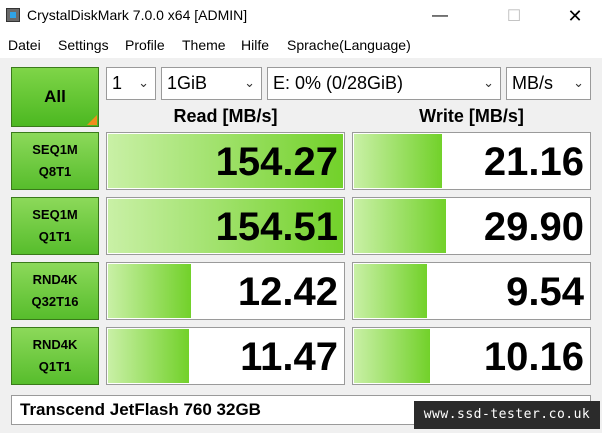  What do you see at coordinates (533, 83) in the screenshot?
I see `unit-value: MB/s` at bounding box center [533, 83].